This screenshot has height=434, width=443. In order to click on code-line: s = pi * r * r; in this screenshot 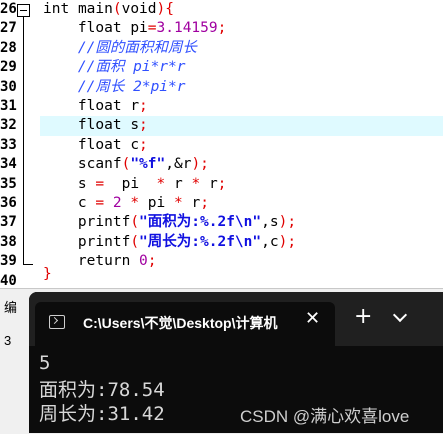, I will do `click(243, 184)`.